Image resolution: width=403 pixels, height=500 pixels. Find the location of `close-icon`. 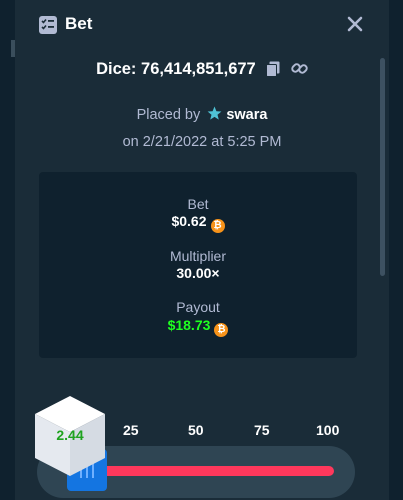

close-icon is located at coordinates (355, 24).